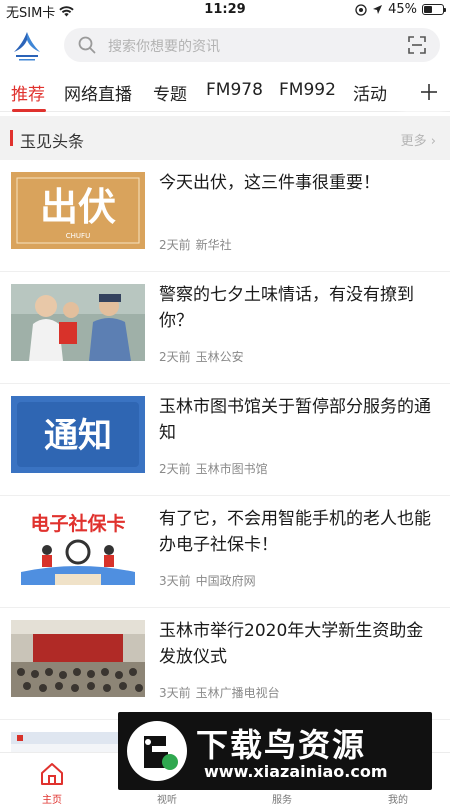  I want to click on home-icon, so click(52, 774).